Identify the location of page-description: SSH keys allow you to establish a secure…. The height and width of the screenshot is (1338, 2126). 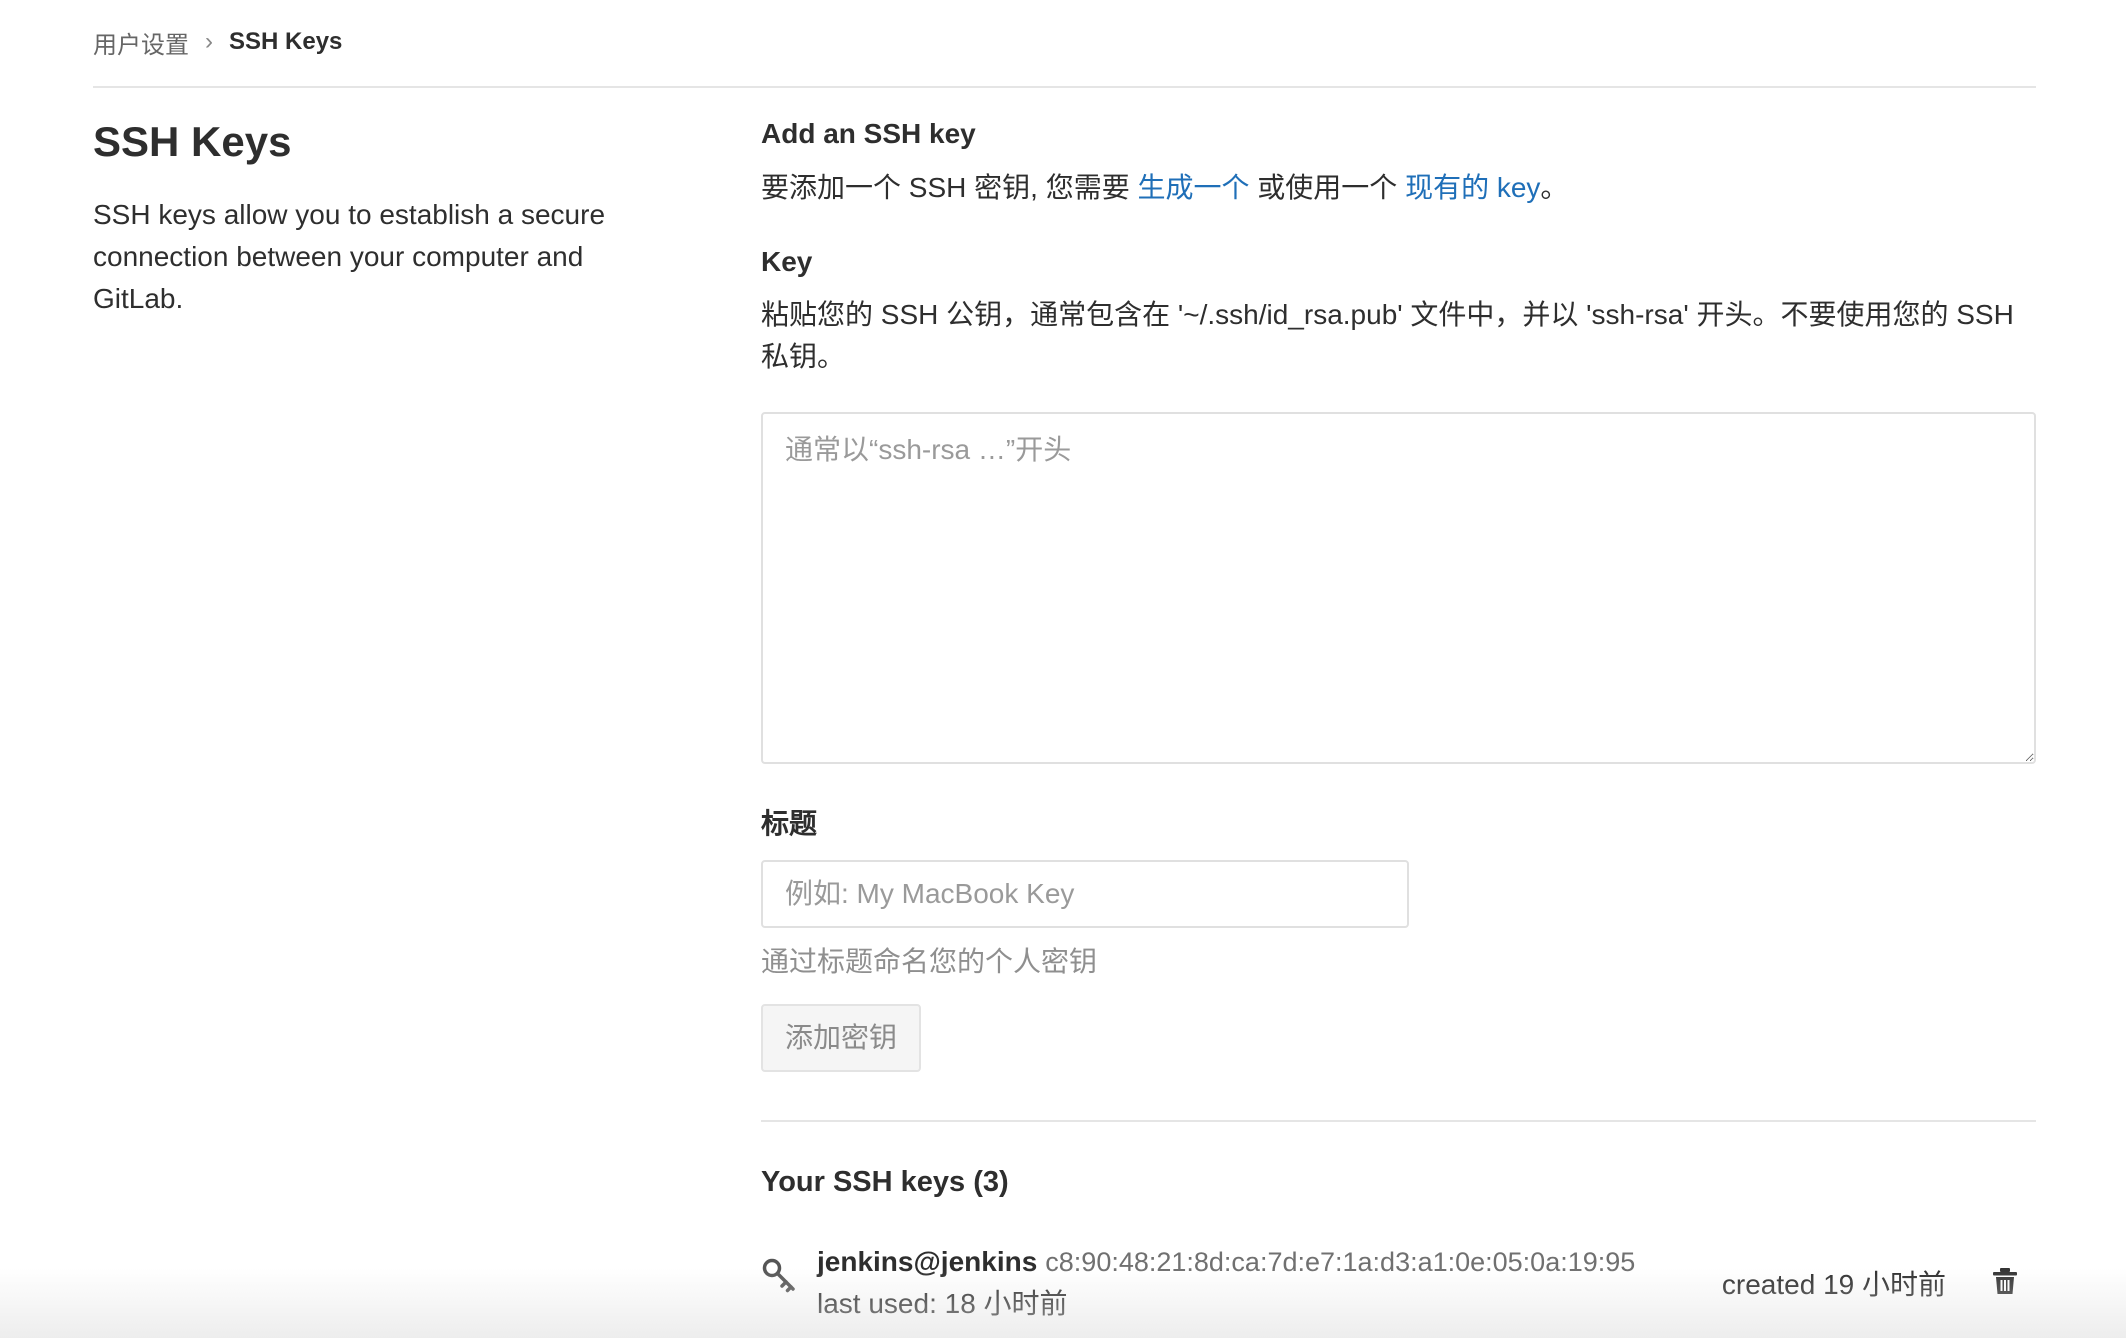
(349, 256).